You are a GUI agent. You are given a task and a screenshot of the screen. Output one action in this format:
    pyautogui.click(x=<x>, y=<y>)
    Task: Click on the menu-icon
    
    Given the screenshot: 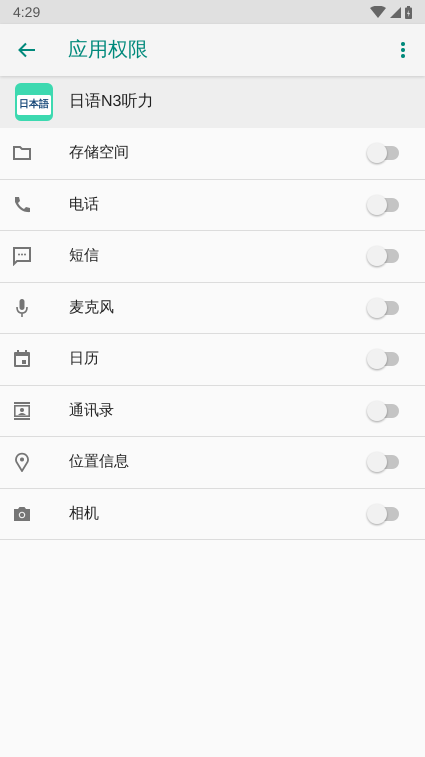 What is the action you would take?
    pyautogui.click(x=403, y=50)
    